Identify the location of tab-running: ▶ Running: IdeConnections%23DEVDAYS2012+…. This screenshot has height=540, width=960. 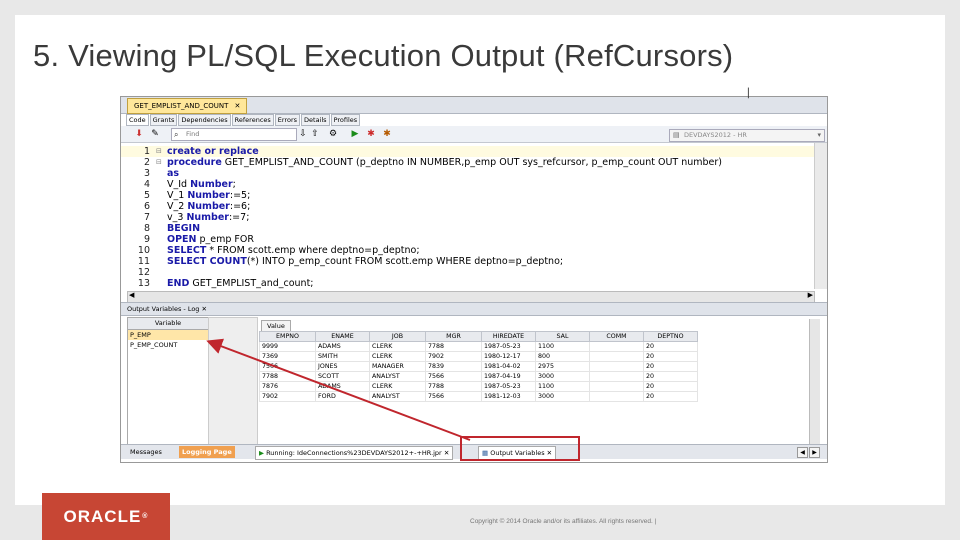
(354, 453).